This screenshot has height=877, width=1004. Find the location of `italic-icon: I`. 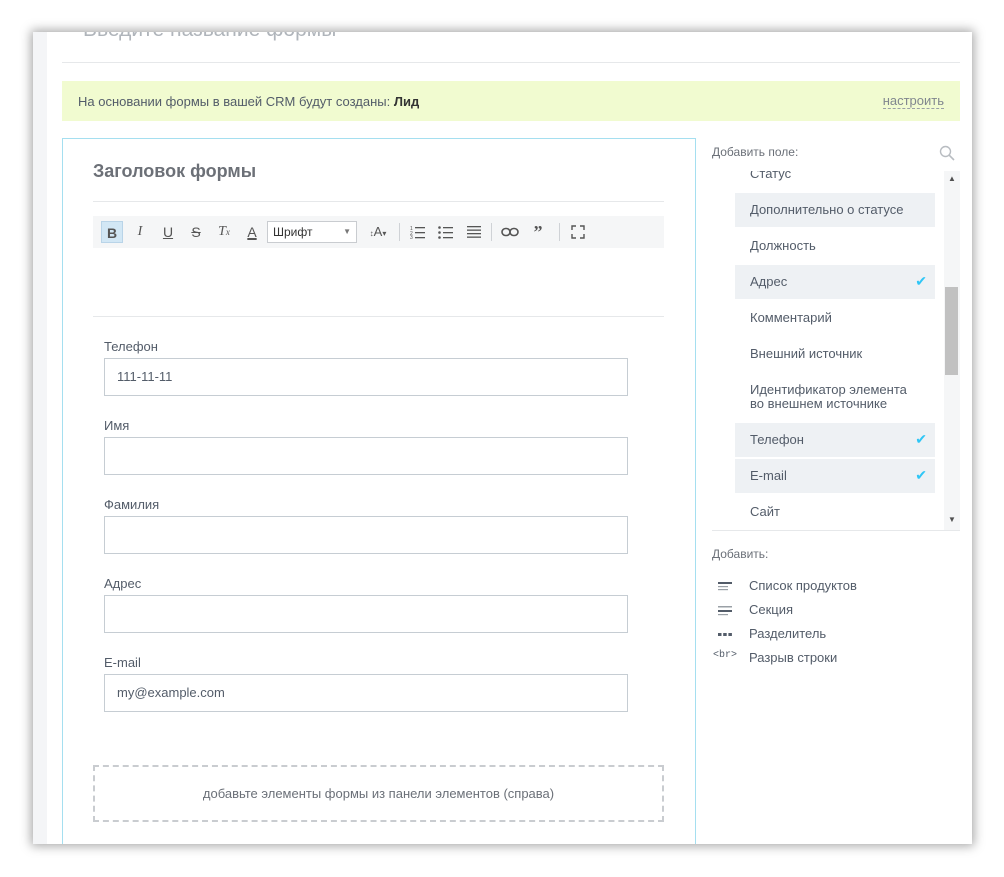

italic-icon: I is located at coordinates (140, 232).